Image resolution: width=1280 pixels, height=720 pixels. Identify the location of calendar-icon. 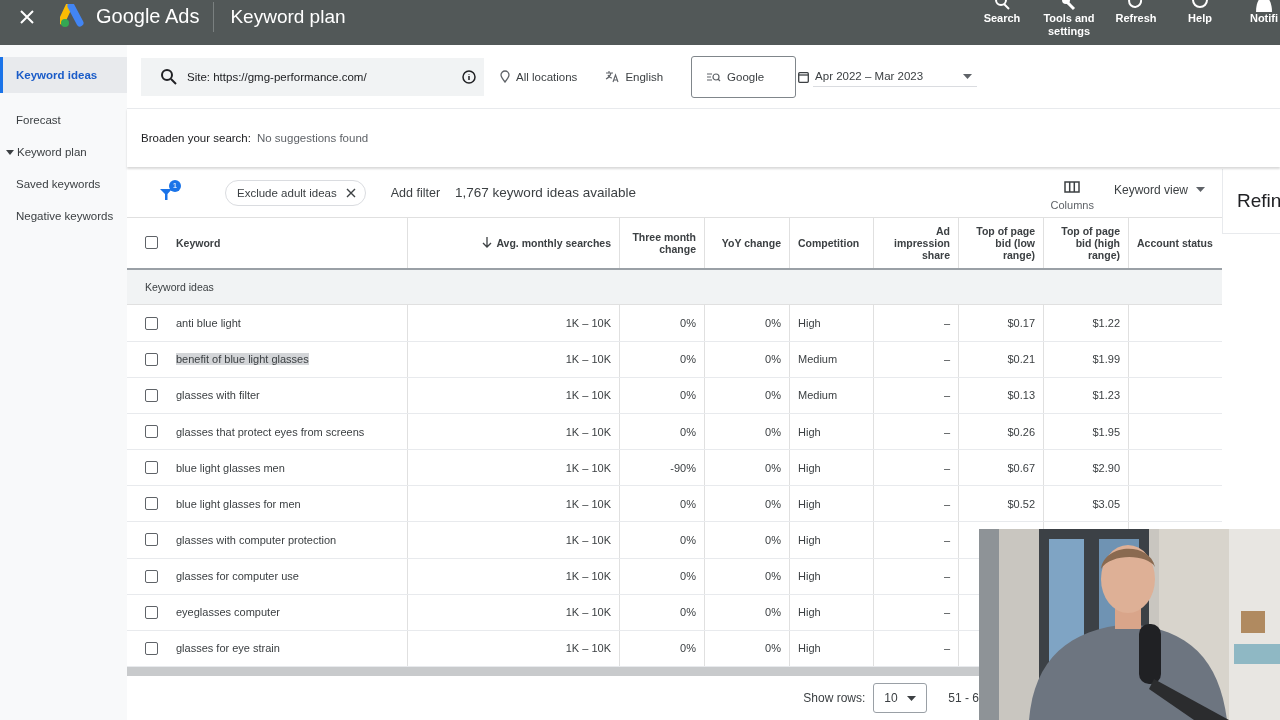
(804, 76).